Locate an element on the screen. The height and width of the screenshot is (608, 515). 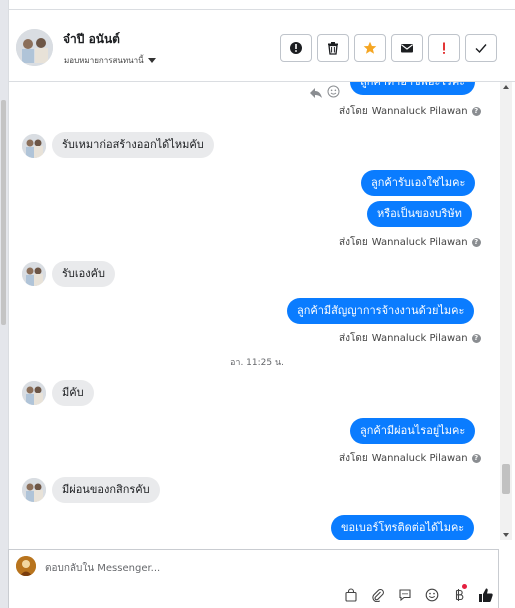
emoji-button is located at coordinates (431, 594).